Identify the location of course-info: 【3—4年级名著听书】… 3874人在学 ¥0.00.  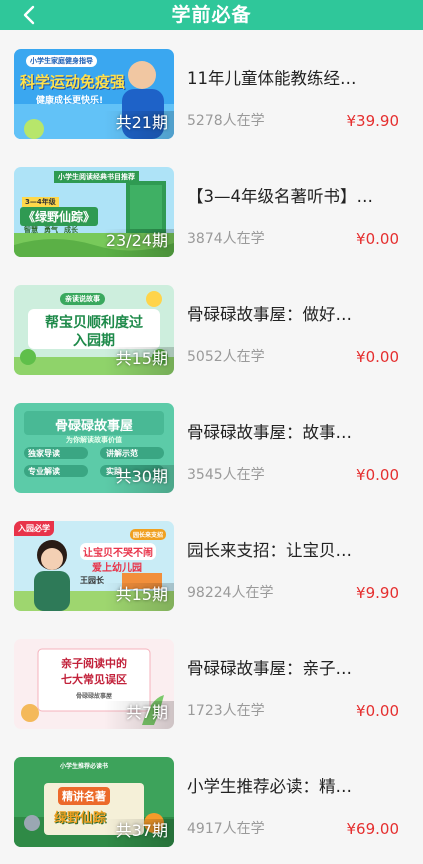
(297, 216).